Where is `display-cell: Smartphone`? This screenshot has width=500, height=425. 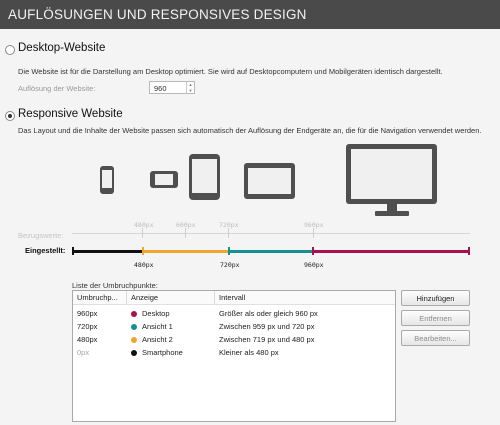
display-cell: Smartphone is located at coordinates (157, 352).